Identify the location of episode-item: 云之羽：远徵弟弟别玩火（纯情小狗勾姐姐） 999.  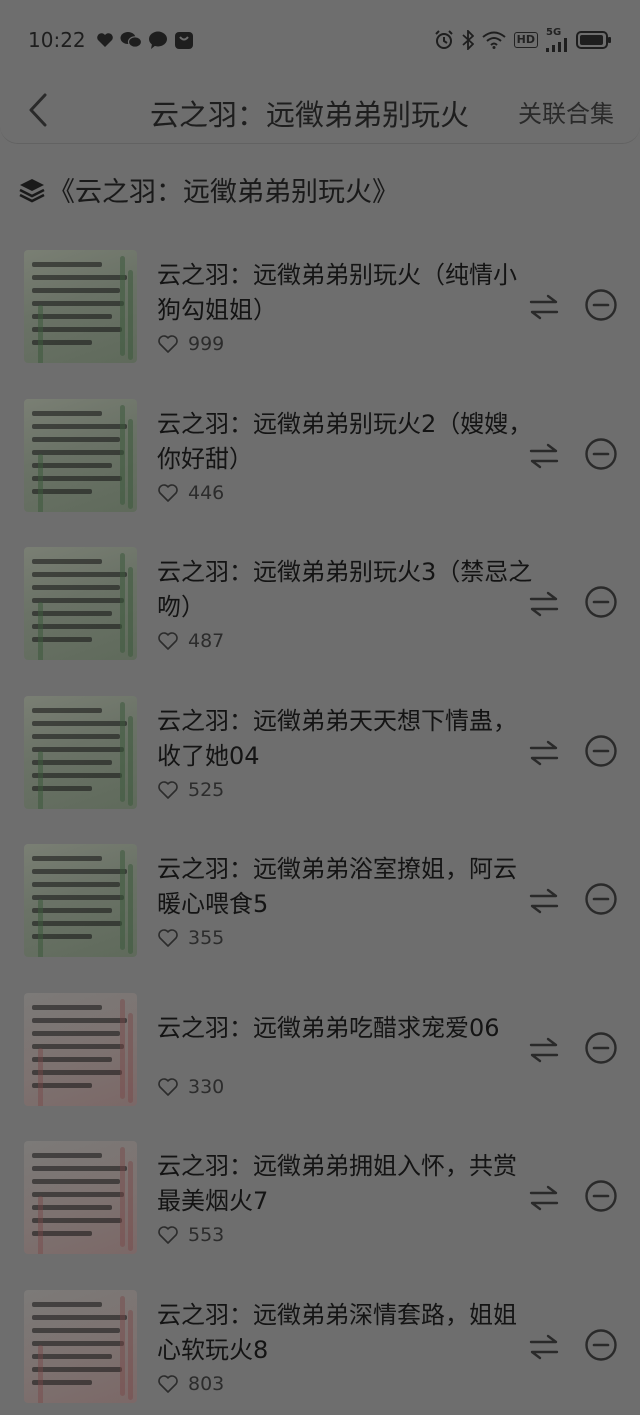
(320, 310).